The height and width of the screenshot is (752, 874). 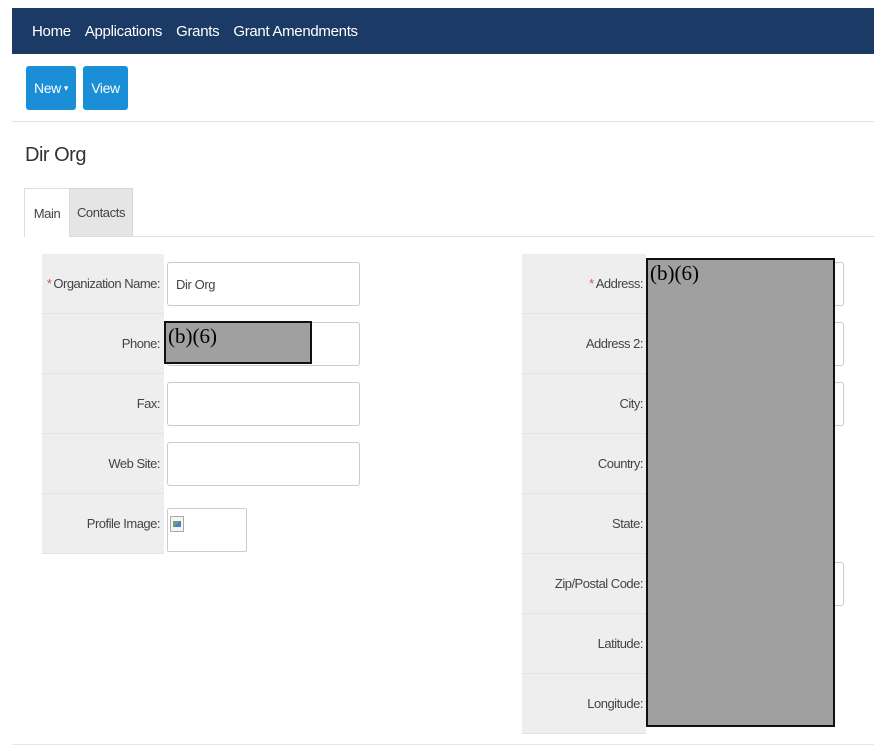 I want to click on tab-bar: Main Contacts, so click(x=78, y=212).